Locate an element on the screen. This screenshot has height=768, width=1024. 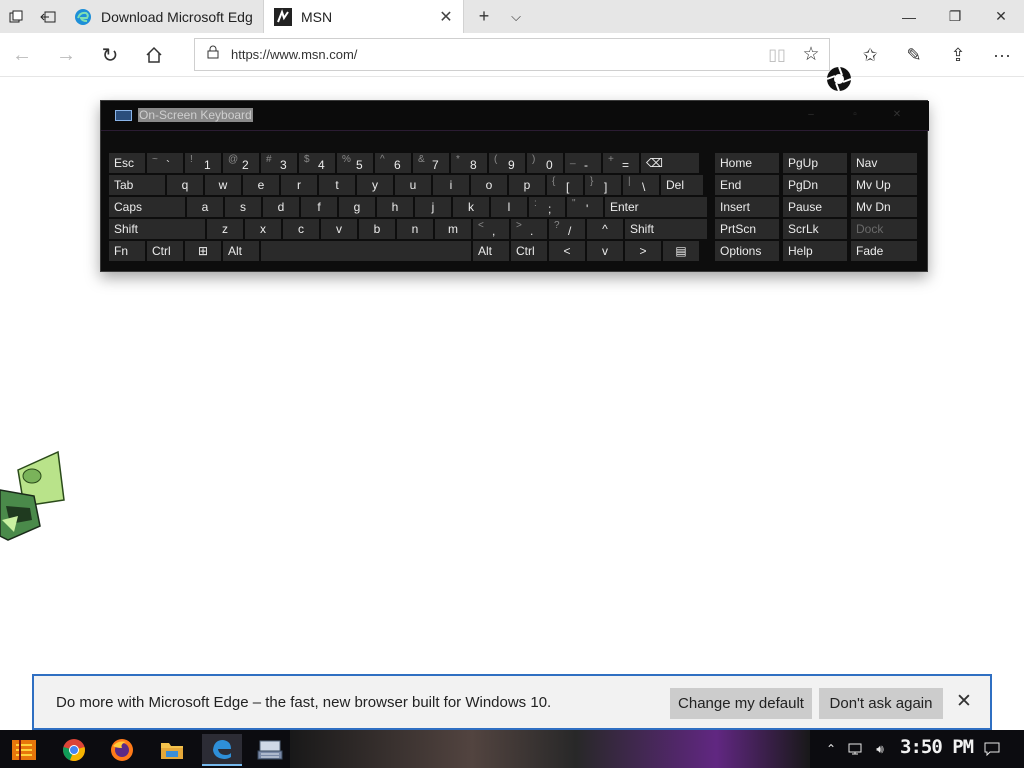
nav-key: Nav is located at coordinates (884, 163).